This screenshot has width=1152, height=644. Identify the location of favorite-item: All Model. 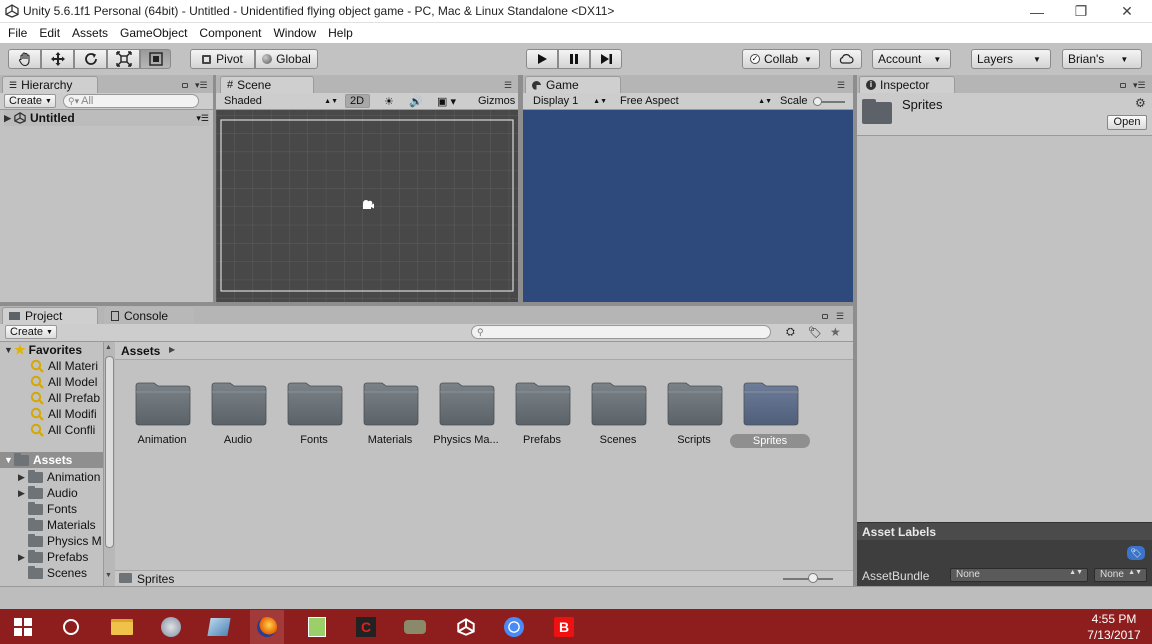
(66, 382).